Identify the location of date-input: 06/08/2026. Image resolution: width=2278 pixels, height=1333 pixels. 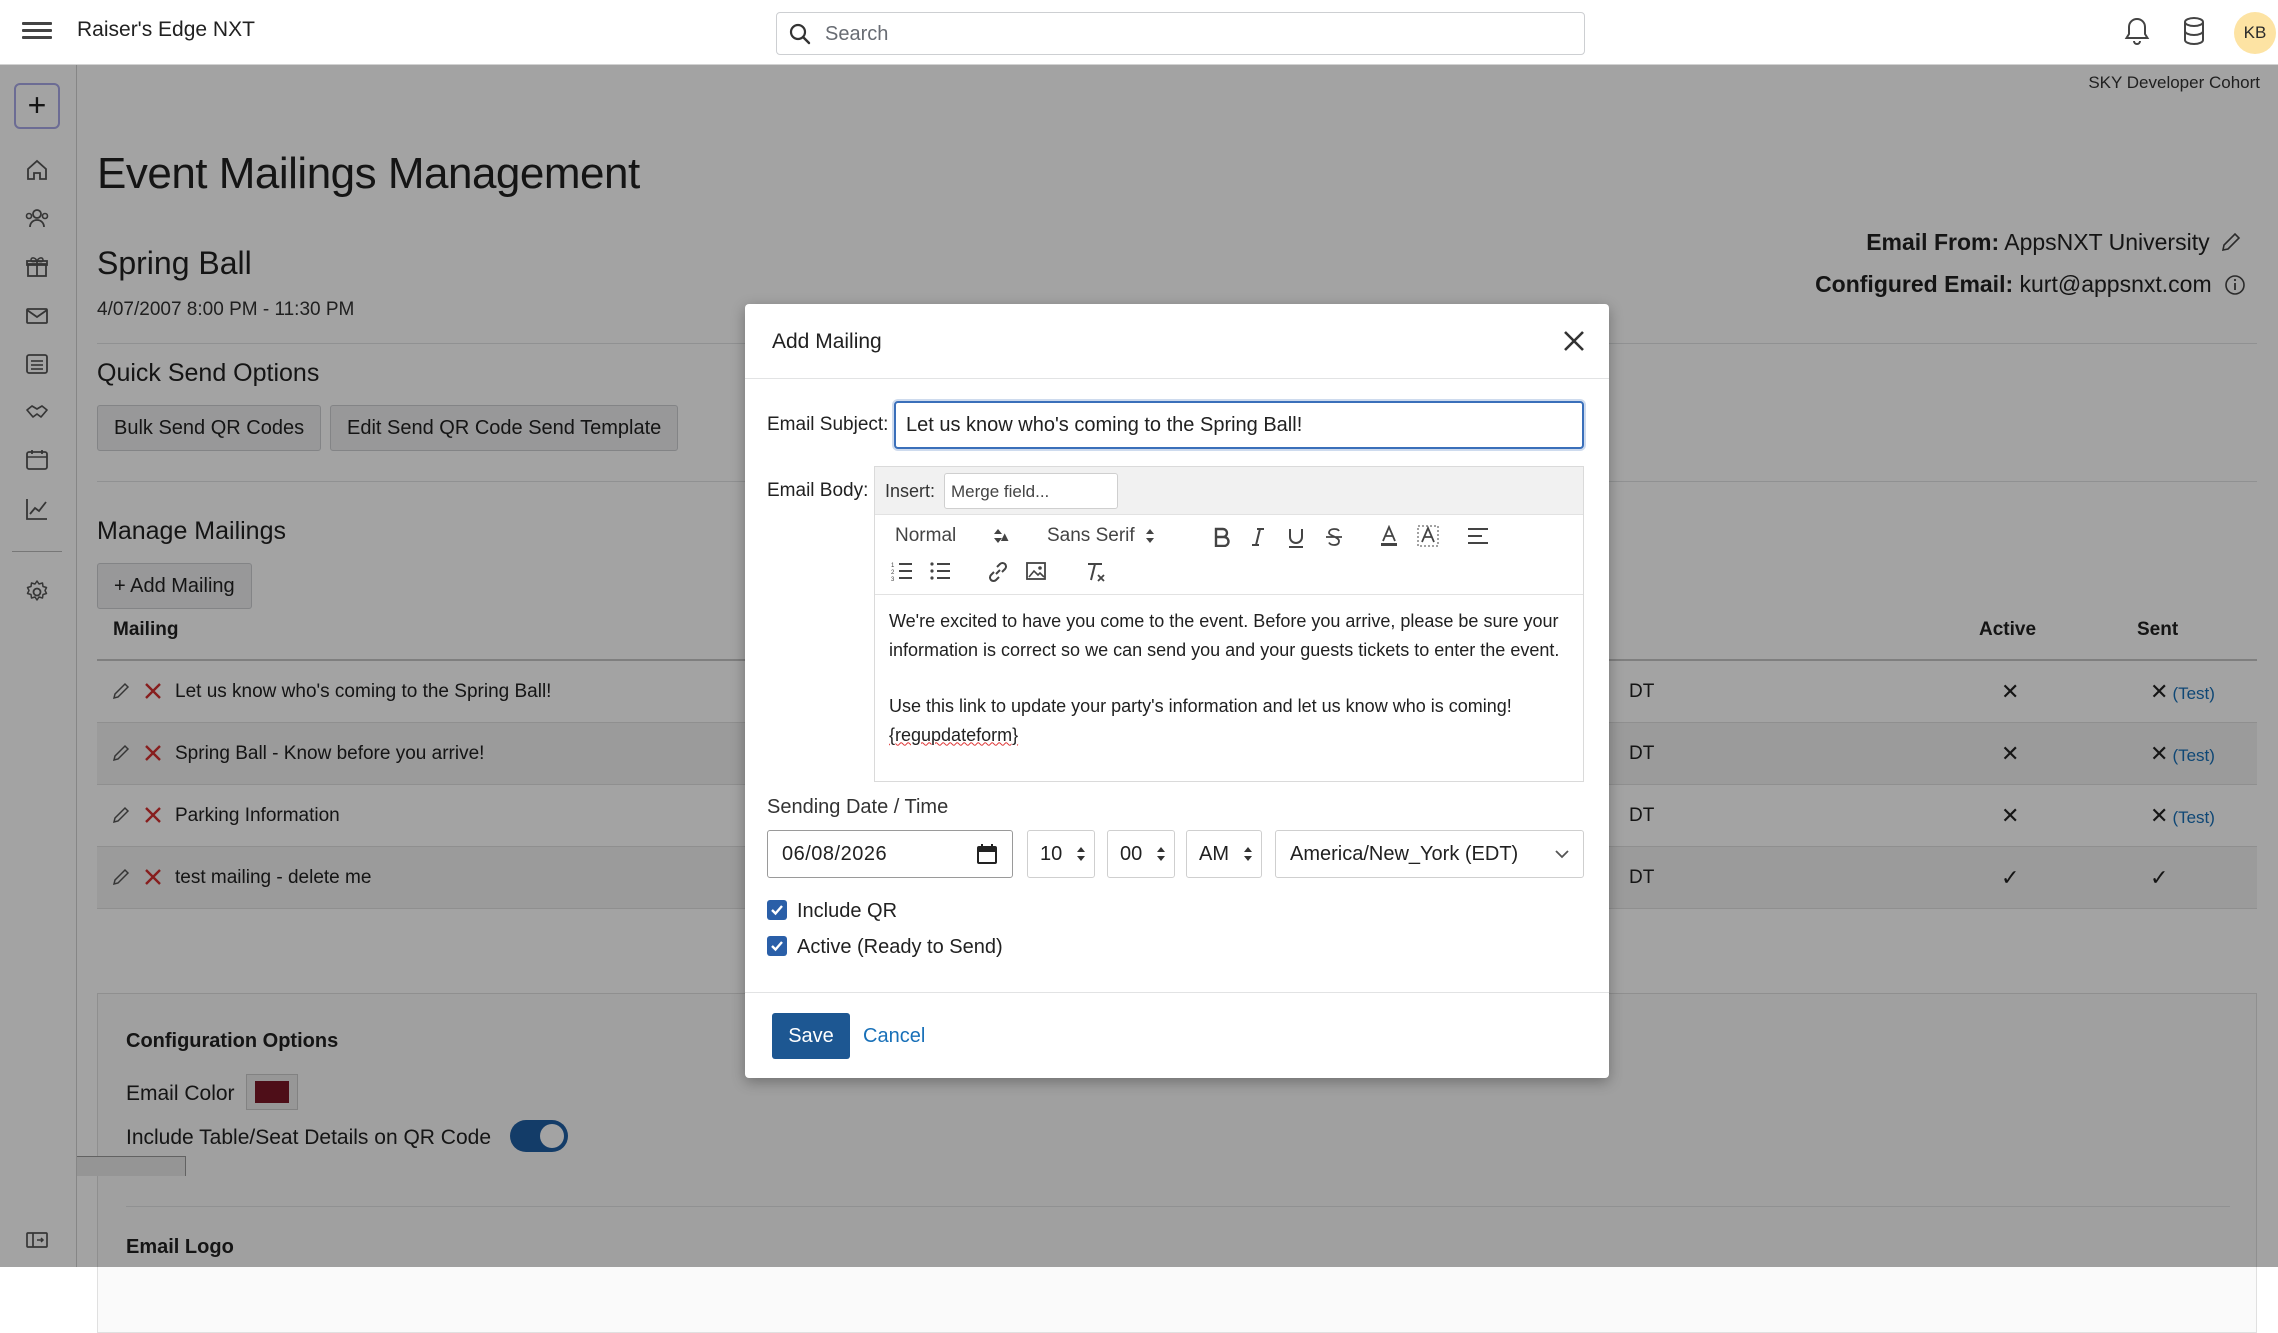
(890, 854).